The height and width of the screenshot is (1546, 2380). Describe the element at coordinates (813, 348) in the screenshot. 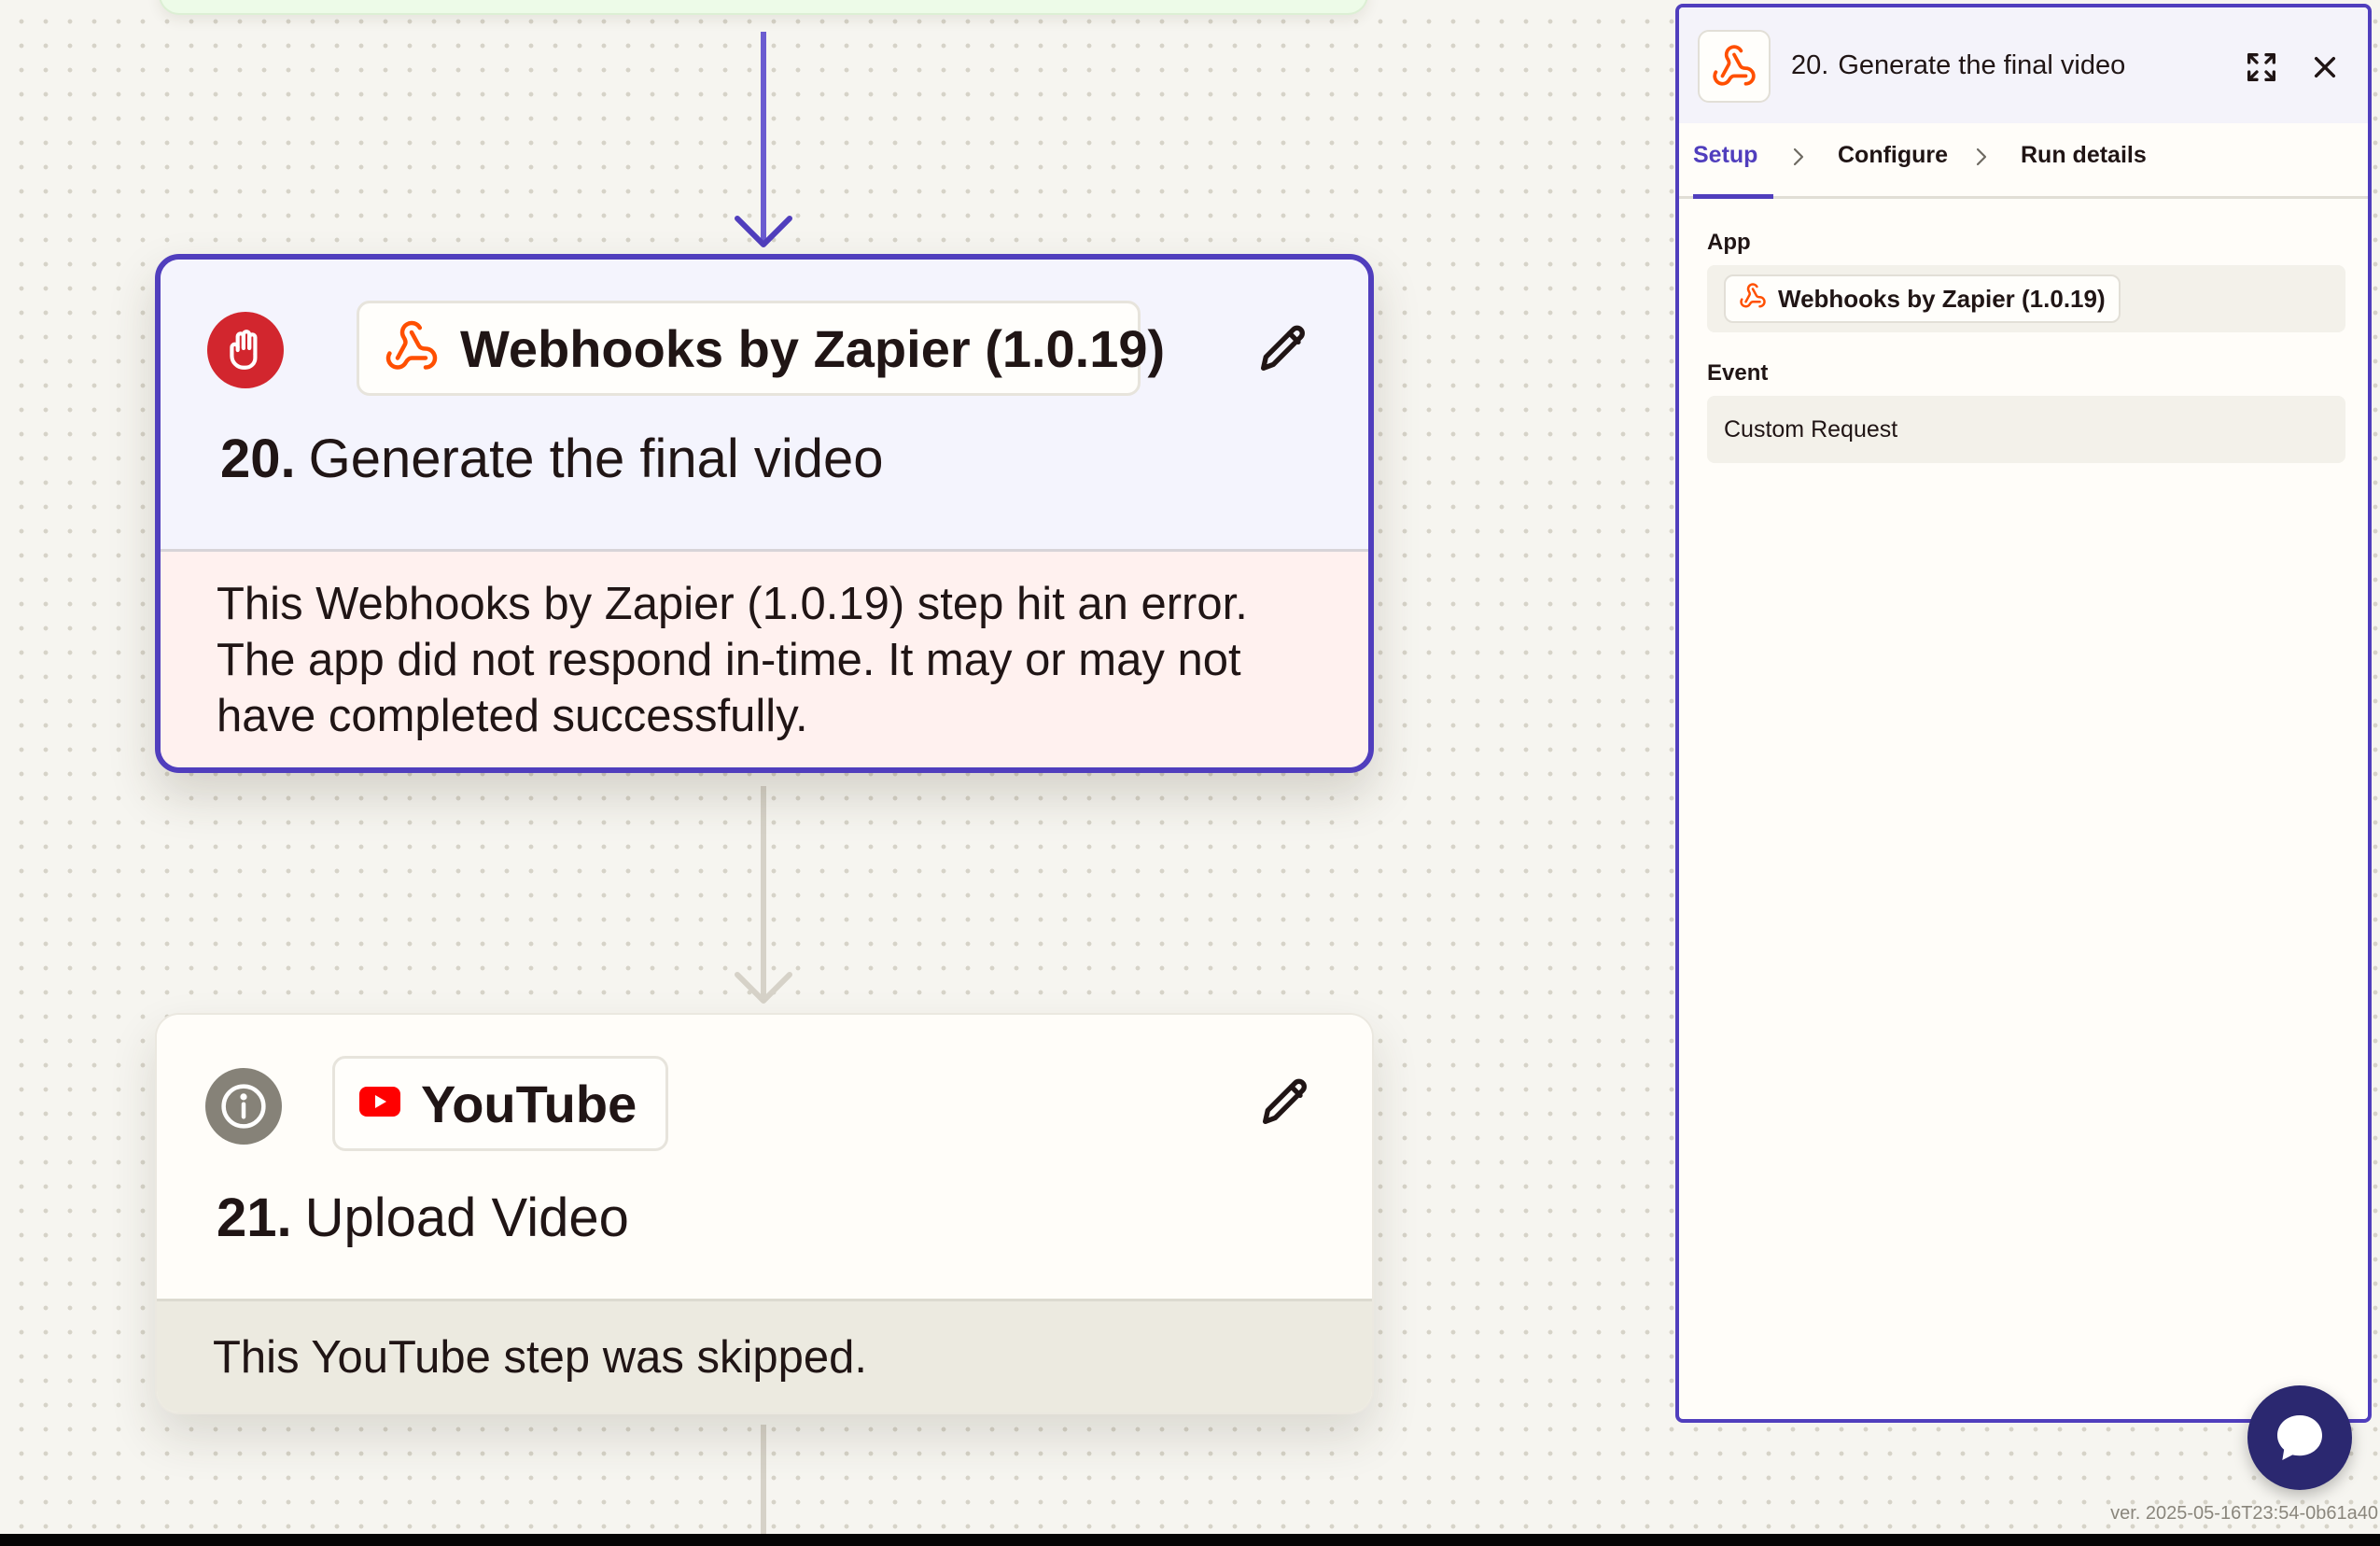

I see `app-name: Webhooks by Zapier (1.0.19)` at that location.